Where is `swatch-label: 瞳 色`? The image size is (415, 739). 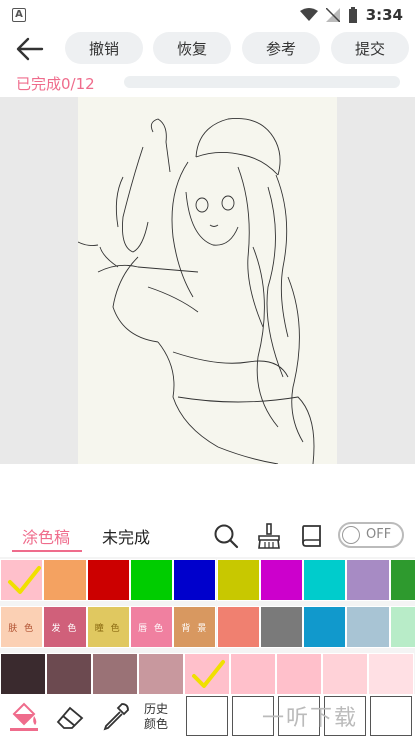
swatch-label: 瞳 色 is located at coordinates (108, 628).